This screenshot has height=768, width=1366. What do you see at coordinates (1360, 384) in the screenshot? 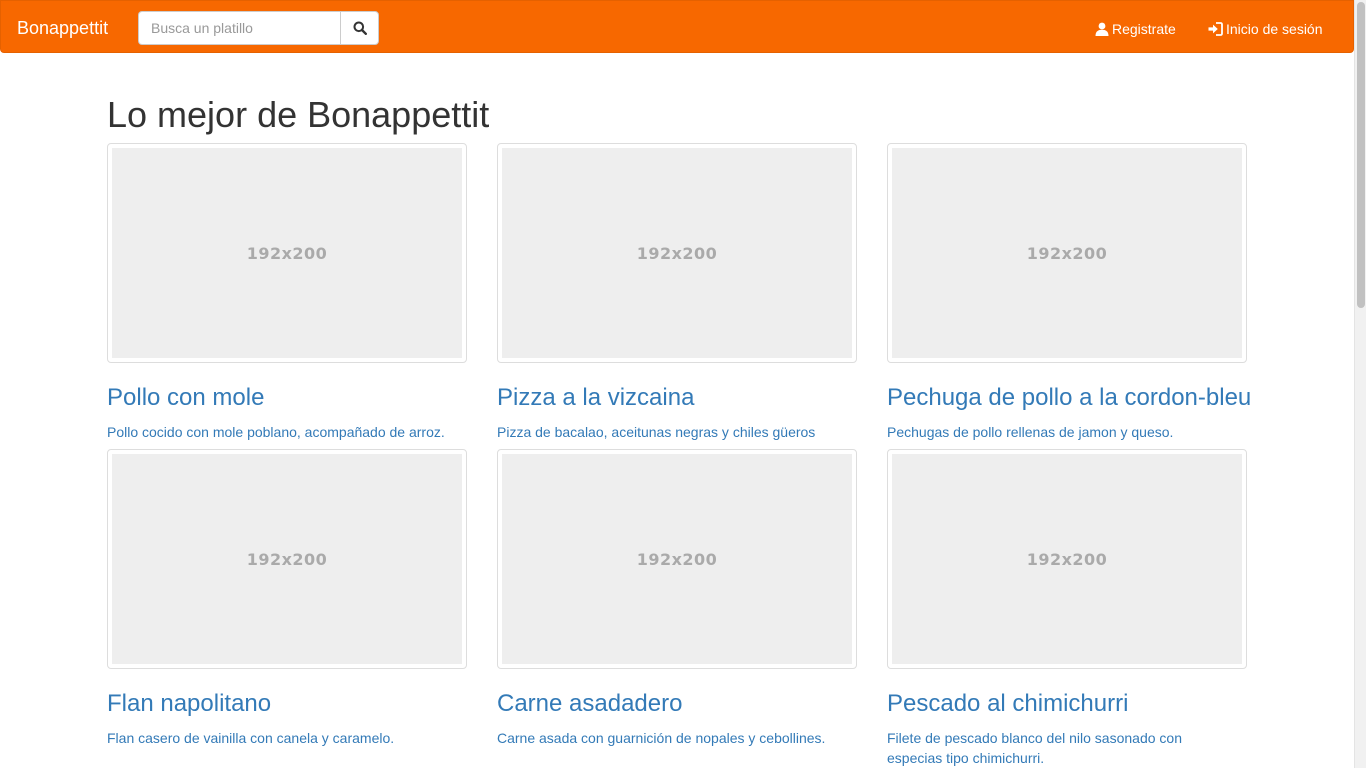
I see `page-scrollbar` at bounding box center [1360, 384].